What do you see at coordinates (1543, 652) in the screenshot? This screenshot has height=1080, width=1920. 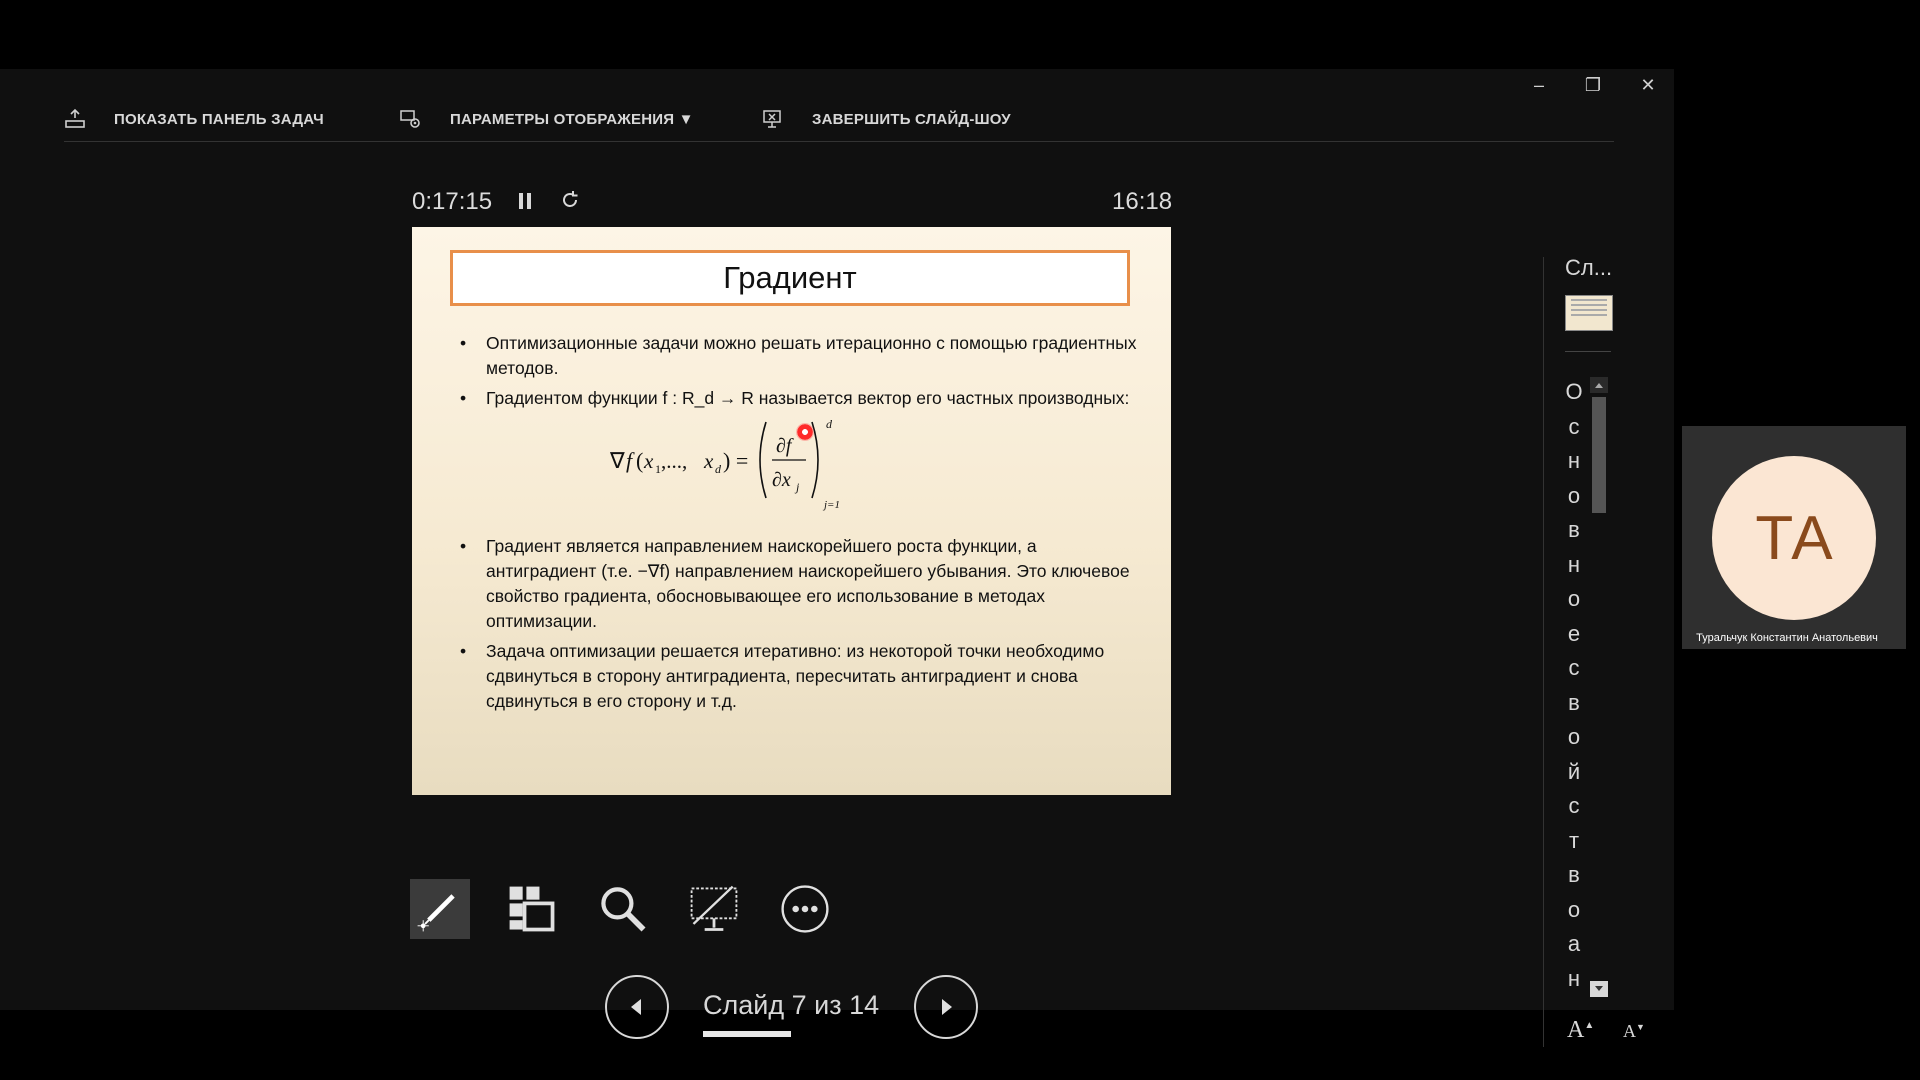 I see `notes-divider` at bounding box center [1543, 652].